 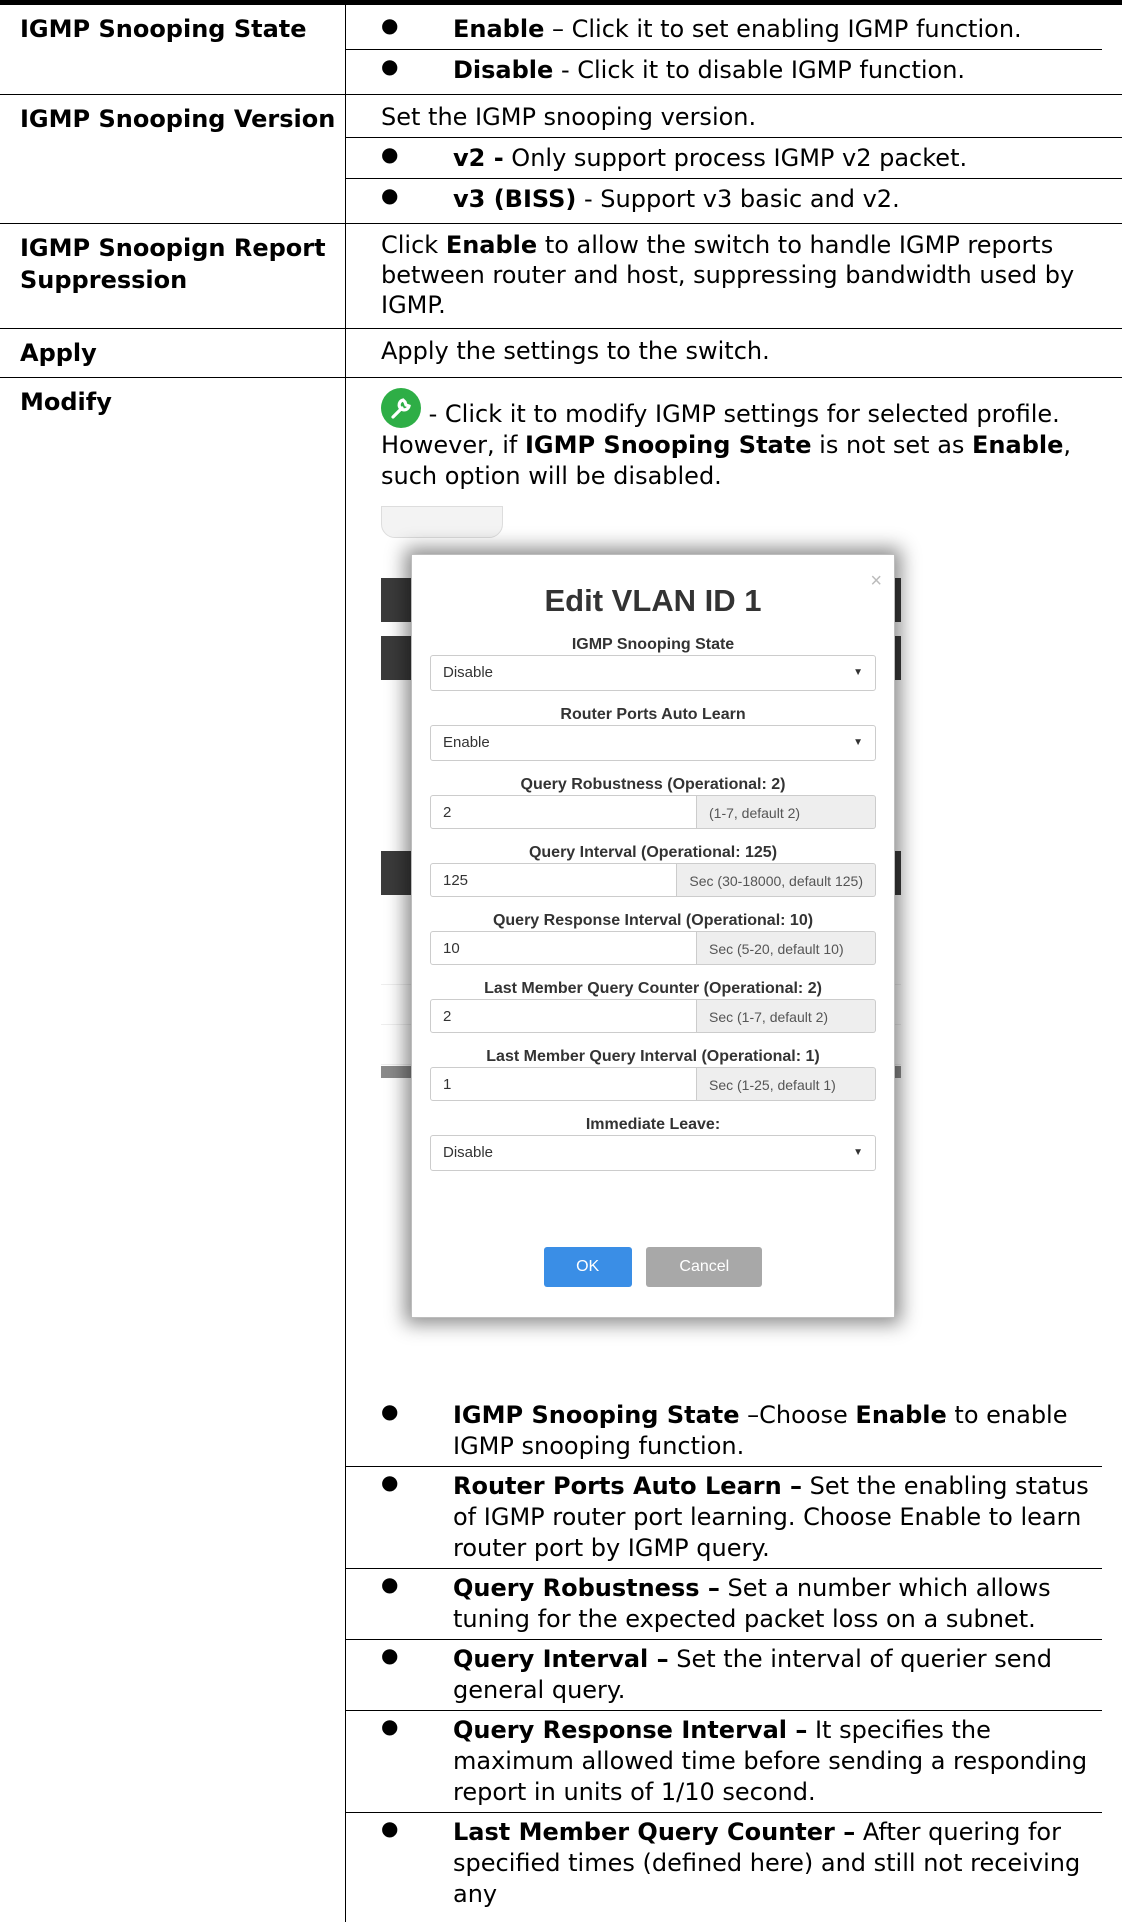 What do you see at coordinates (668, 445) in the screenshot?
I see `desc-term: IGMP Snooping State` at bounding box center [668, 445].